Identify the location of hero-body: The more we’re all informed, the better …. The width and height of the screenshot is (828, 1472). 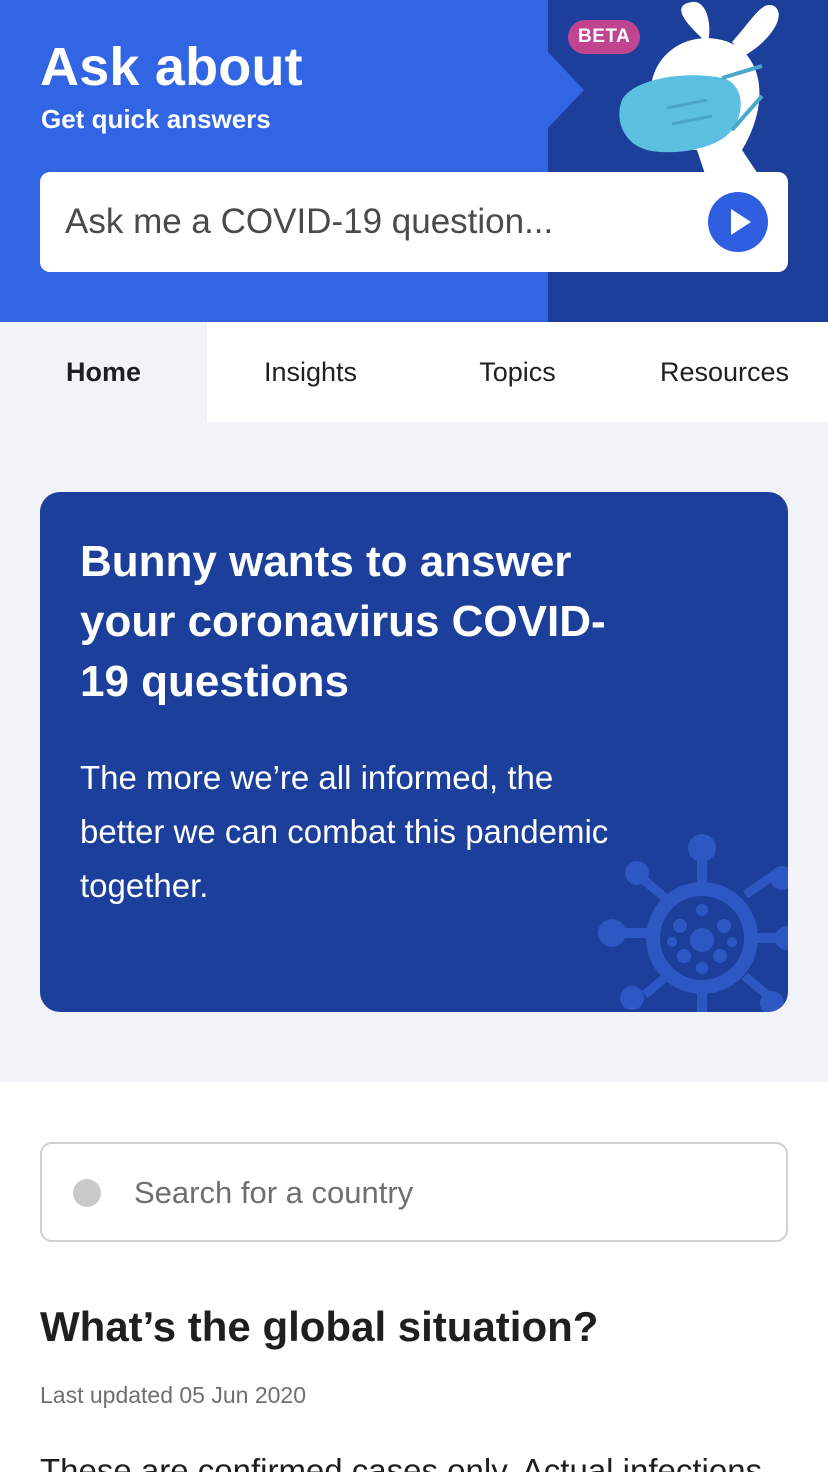
(344, 831).